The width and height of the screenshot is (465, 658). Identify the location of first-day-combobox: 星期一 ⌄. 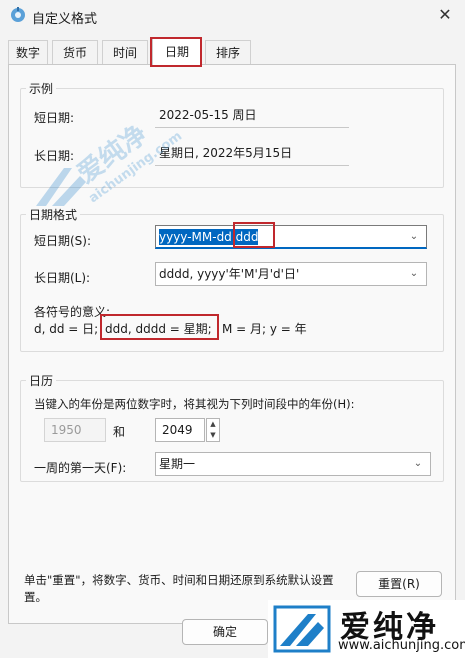
(293, 464).